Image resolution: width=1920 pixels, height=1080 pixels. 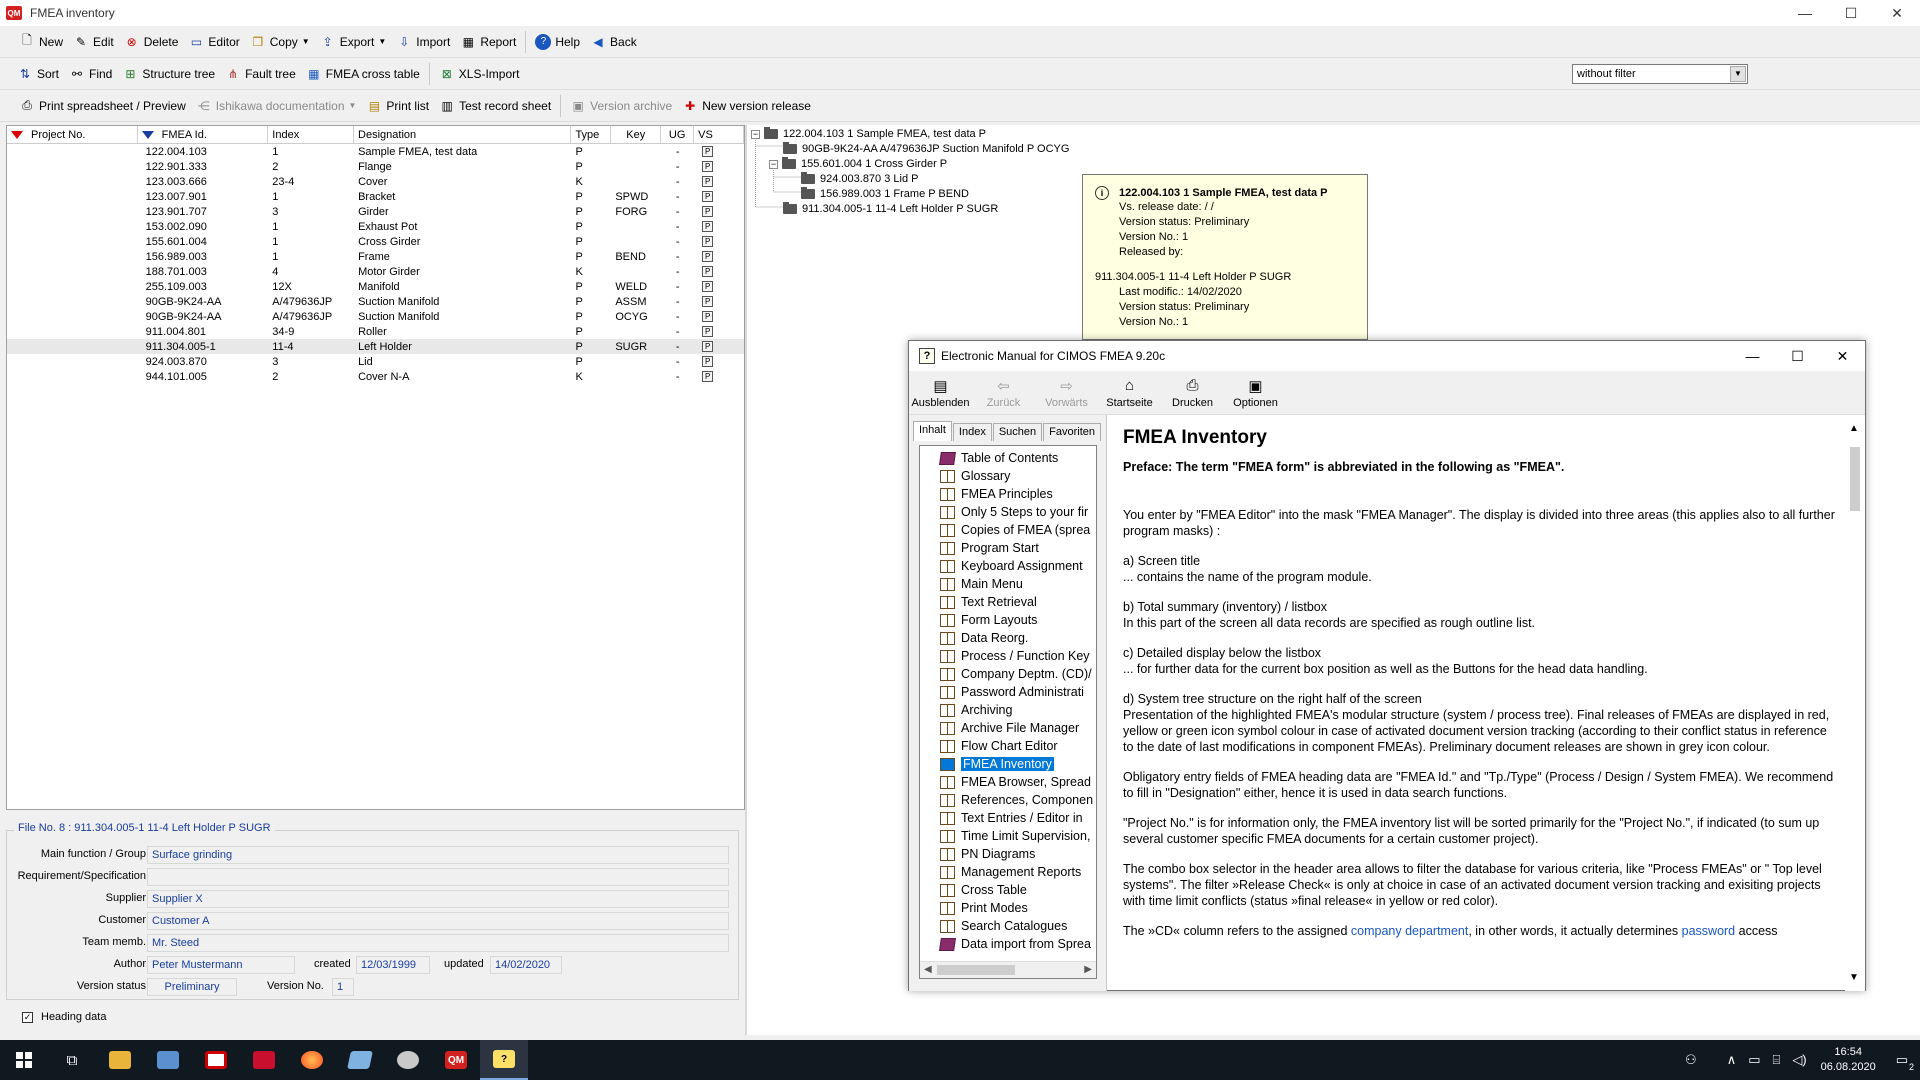 What do you see at coordinates (1008, 458) in the screenshot?
I see `toc-item: Table of Contents` at bounding box center [1008, 458].